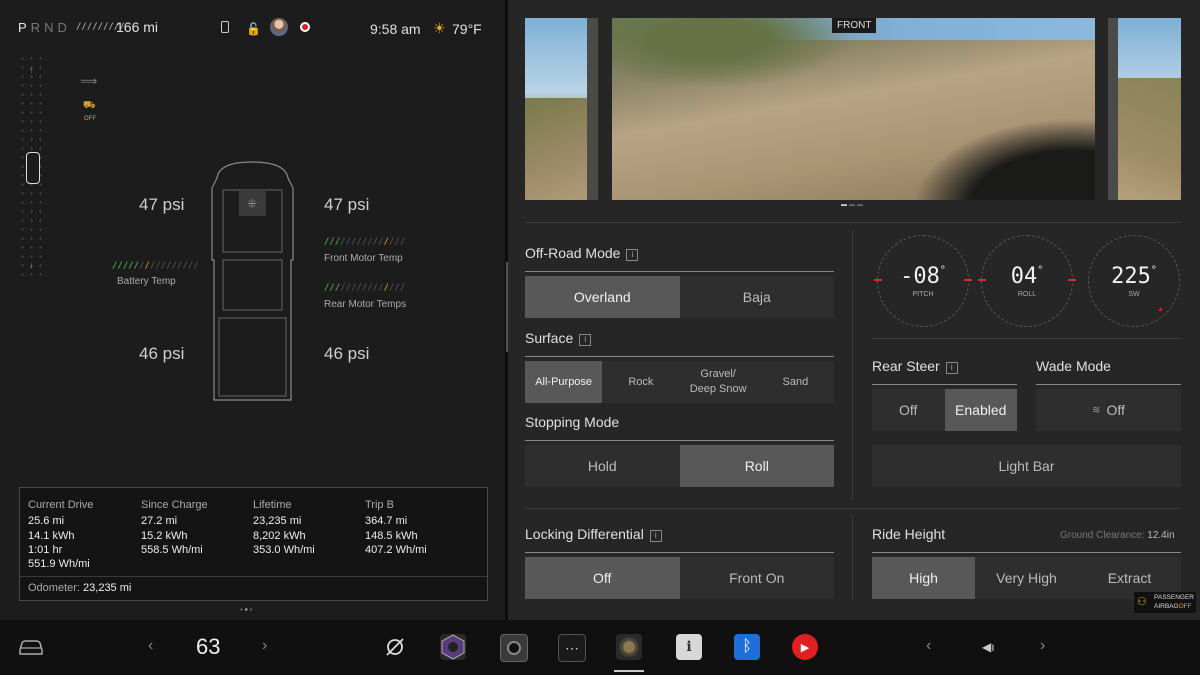  What do you see at coordinates (988, 647) in the screenshot?
I see `volume-icon: ◀ı` at bounding box center [988, 647].